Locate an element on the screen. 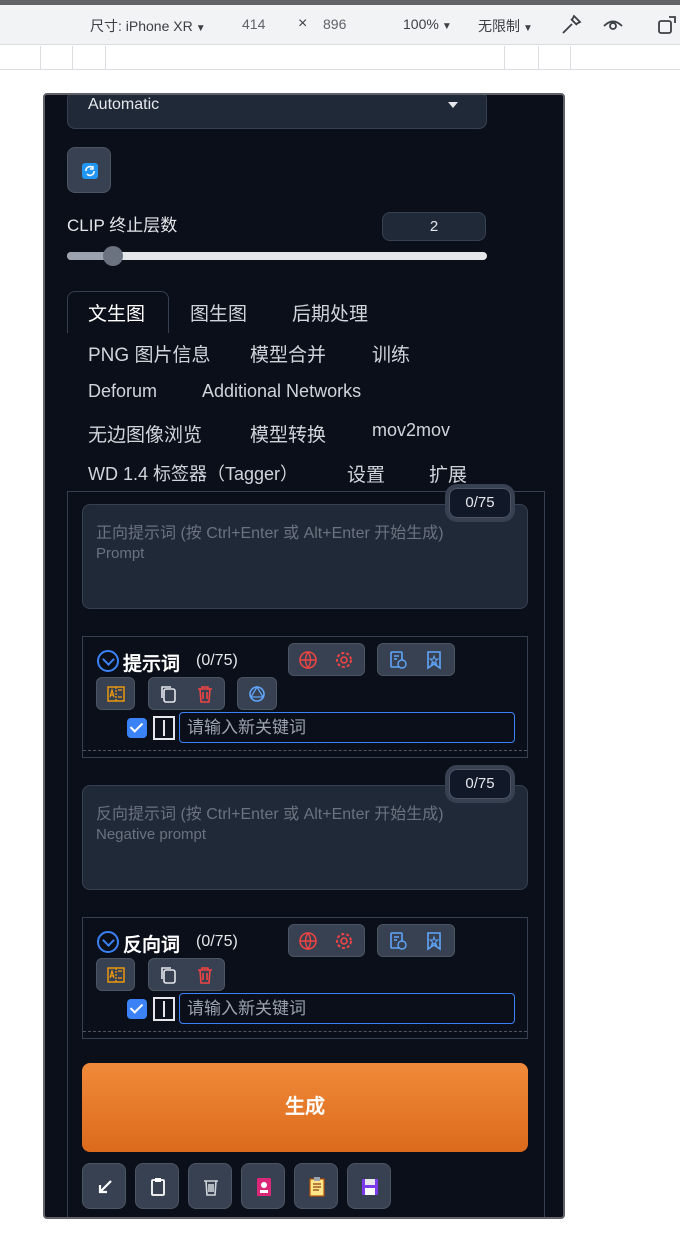  history-favorite-group is located at coordinates (416, 659).